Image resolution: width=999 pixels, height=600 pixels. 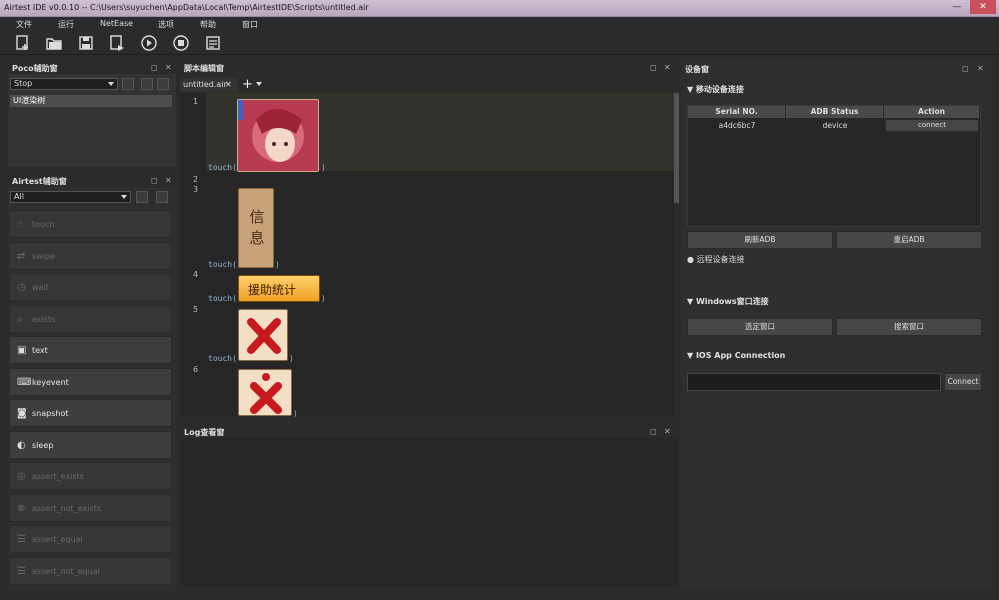 What do you see at coordinates (196, 309) in the screenshot?
I see `line-number: 5` at bounding box center [196, 309].